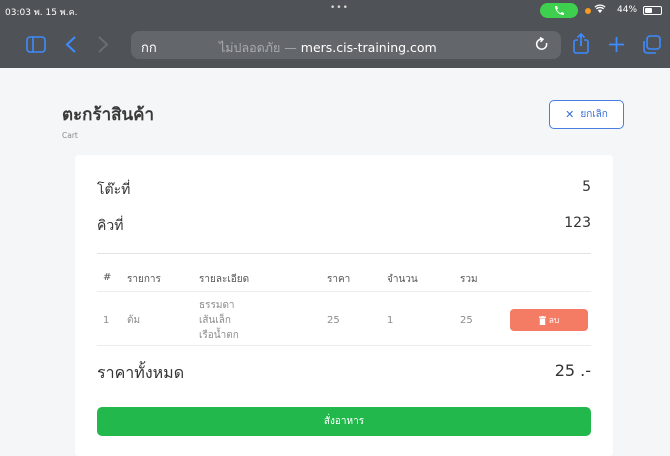 The height and width of the screenshot is (456, 670). I want to click on back-icon, so click(71, 44).